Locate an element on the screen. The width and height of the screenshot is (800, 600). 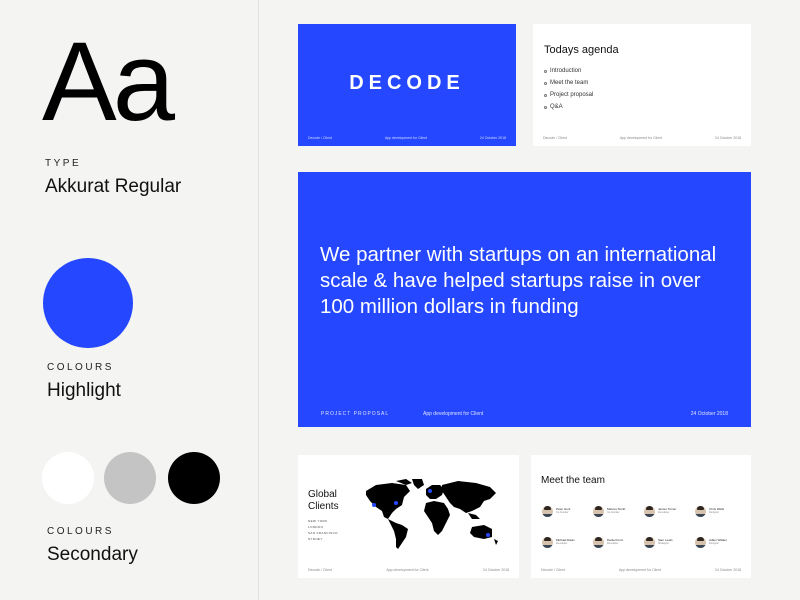
team-member: James Turner Developer is located at coordinates (669, 511).